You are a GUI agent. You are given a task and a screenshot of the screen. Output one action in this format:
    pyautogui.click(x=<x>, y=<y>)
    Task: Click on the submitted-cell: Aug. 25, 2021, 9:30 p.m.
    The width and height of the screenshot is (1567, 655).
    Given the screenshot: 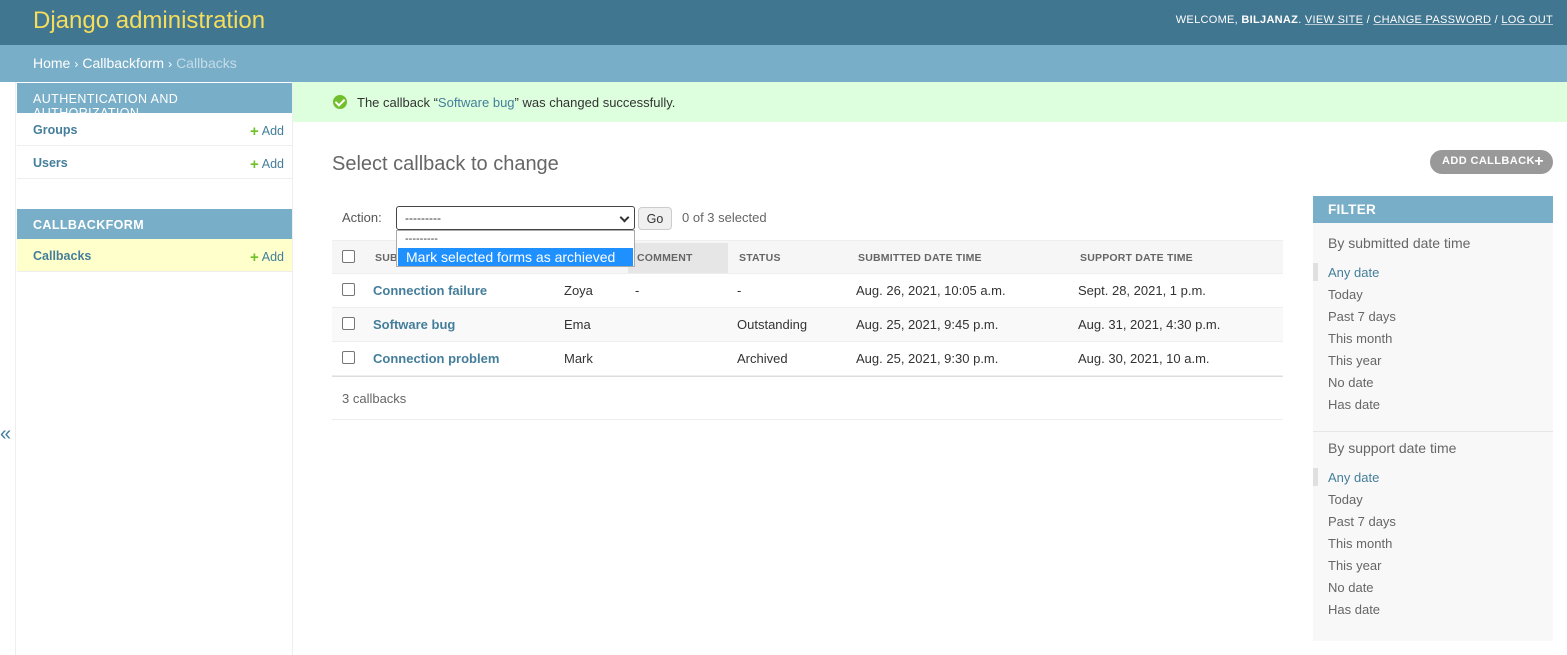 What is the action you would take?
    pyautogui.click(x=927, y=358)
    